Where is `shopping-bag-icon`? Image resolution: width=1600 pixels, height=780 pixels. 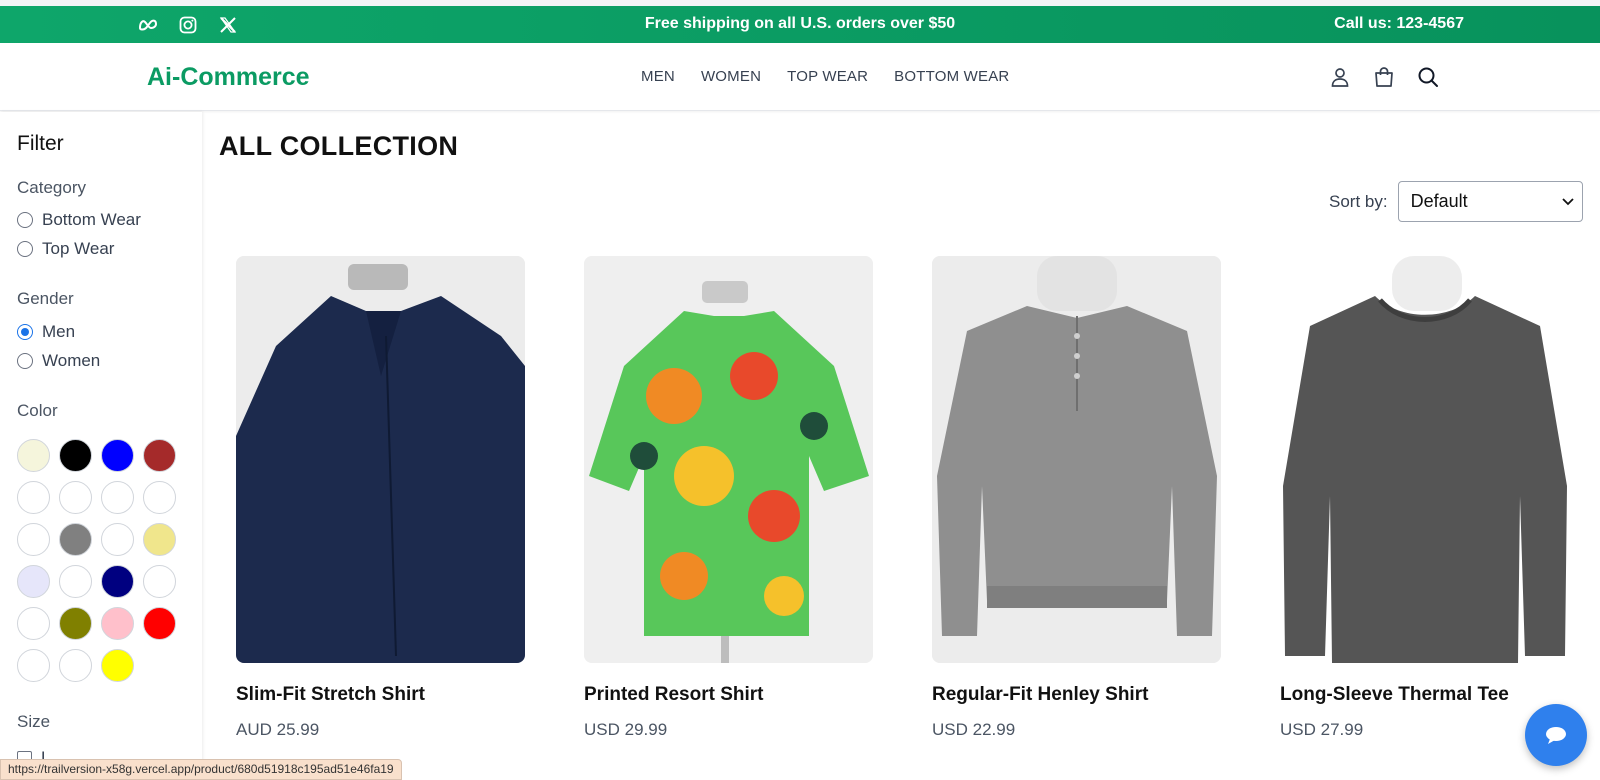 shopping-bag-icon is located at coordinates (1384, 77).